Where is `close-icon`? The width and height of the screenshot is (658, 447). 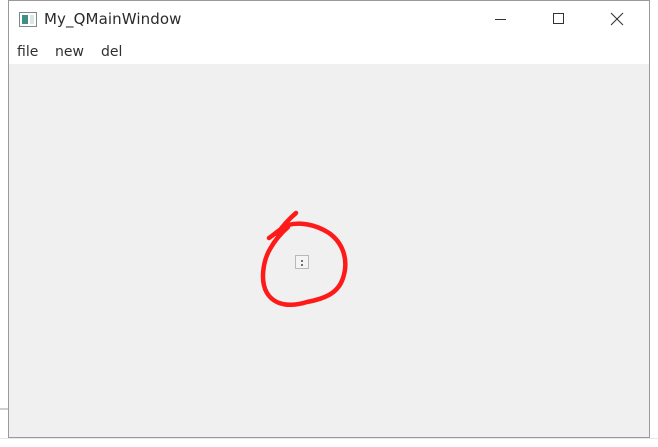
close-icon is located at coordinates (617, 19).